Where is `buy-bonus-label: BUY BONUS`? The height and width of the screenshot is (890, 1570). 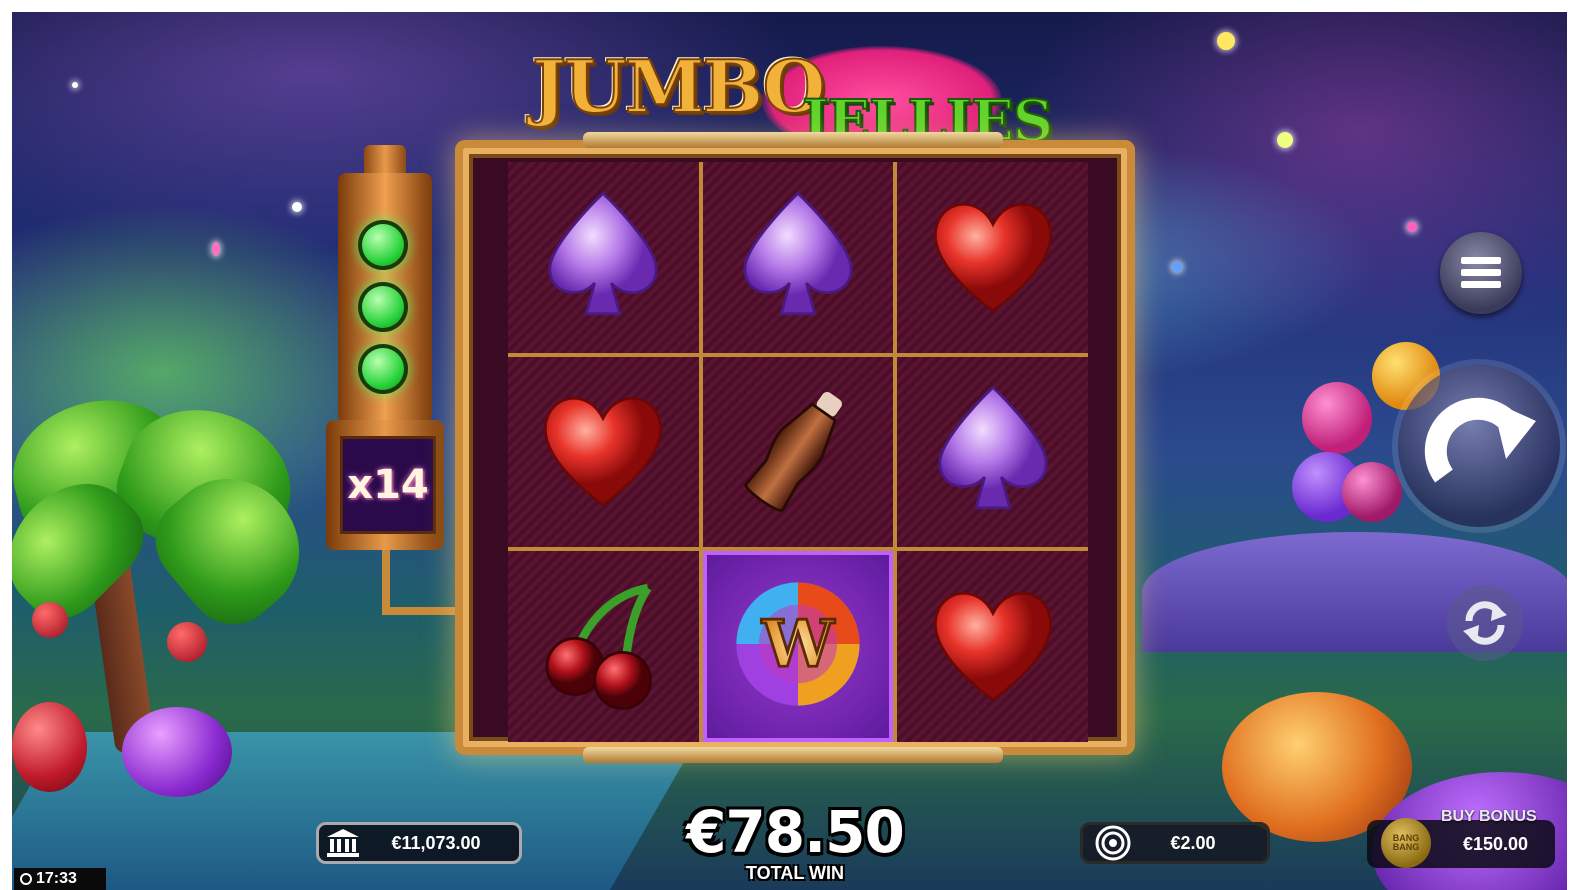 buy-bonus-label: BUY BONUS is located at coordinates (1489, 816).